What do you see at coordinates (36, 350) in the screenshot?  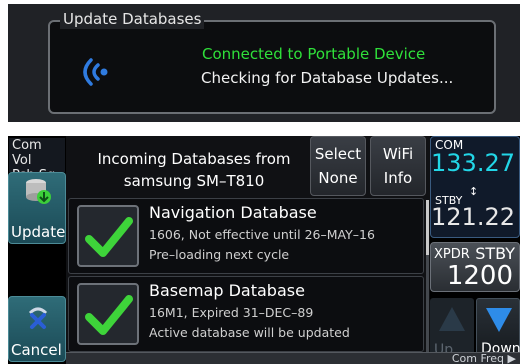 I see `cancel-label: Cancel` at bounding box center [36, 350].